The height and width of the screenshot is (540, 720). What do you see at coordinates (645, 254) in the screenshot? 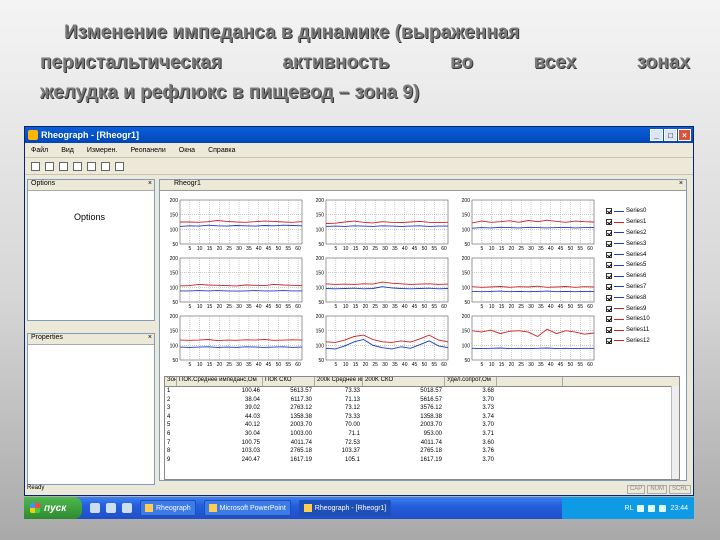
I see `legend-item: Series4` at bounding box center [645, 254].